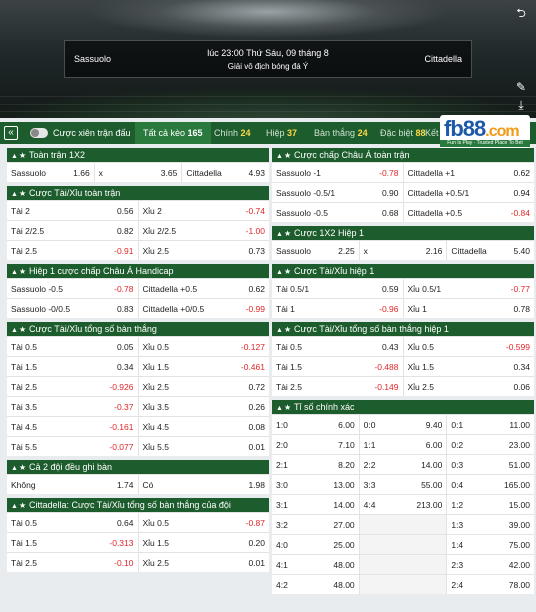 The height and width of the screenshot is (612, 536). What do you see at coordinates (468, 172) in the screenshot?
I see `odds-cell: Cittadella +1 0.62` at bounding box center [468, 172].